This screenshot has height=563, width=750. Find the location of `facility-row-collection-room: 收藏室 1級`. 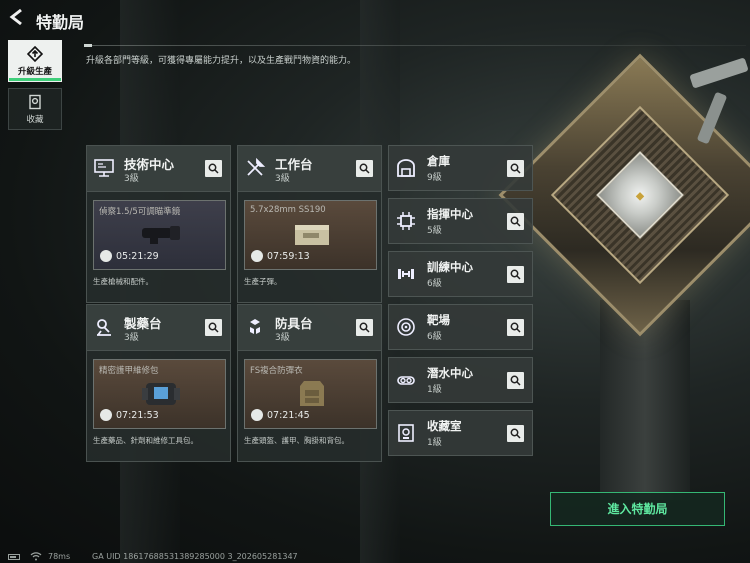

facility-row-collection-room: 收藏室 1級 is located at coordinates (460, 433).